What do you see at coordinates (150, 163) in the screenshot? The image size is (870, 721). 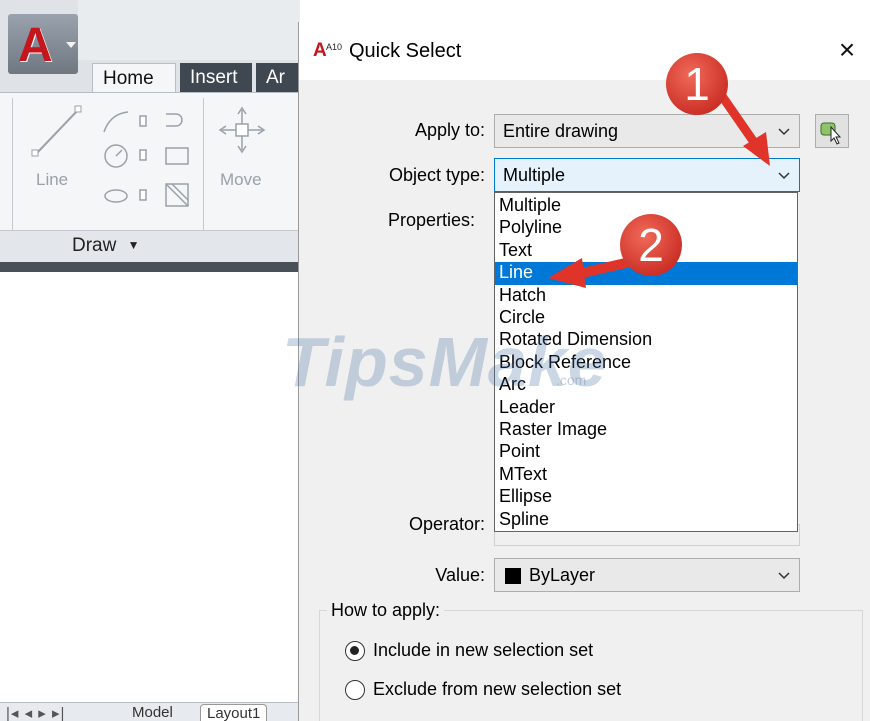 I see `draw-tools-icon-grid` at bounding box center [150, 163].